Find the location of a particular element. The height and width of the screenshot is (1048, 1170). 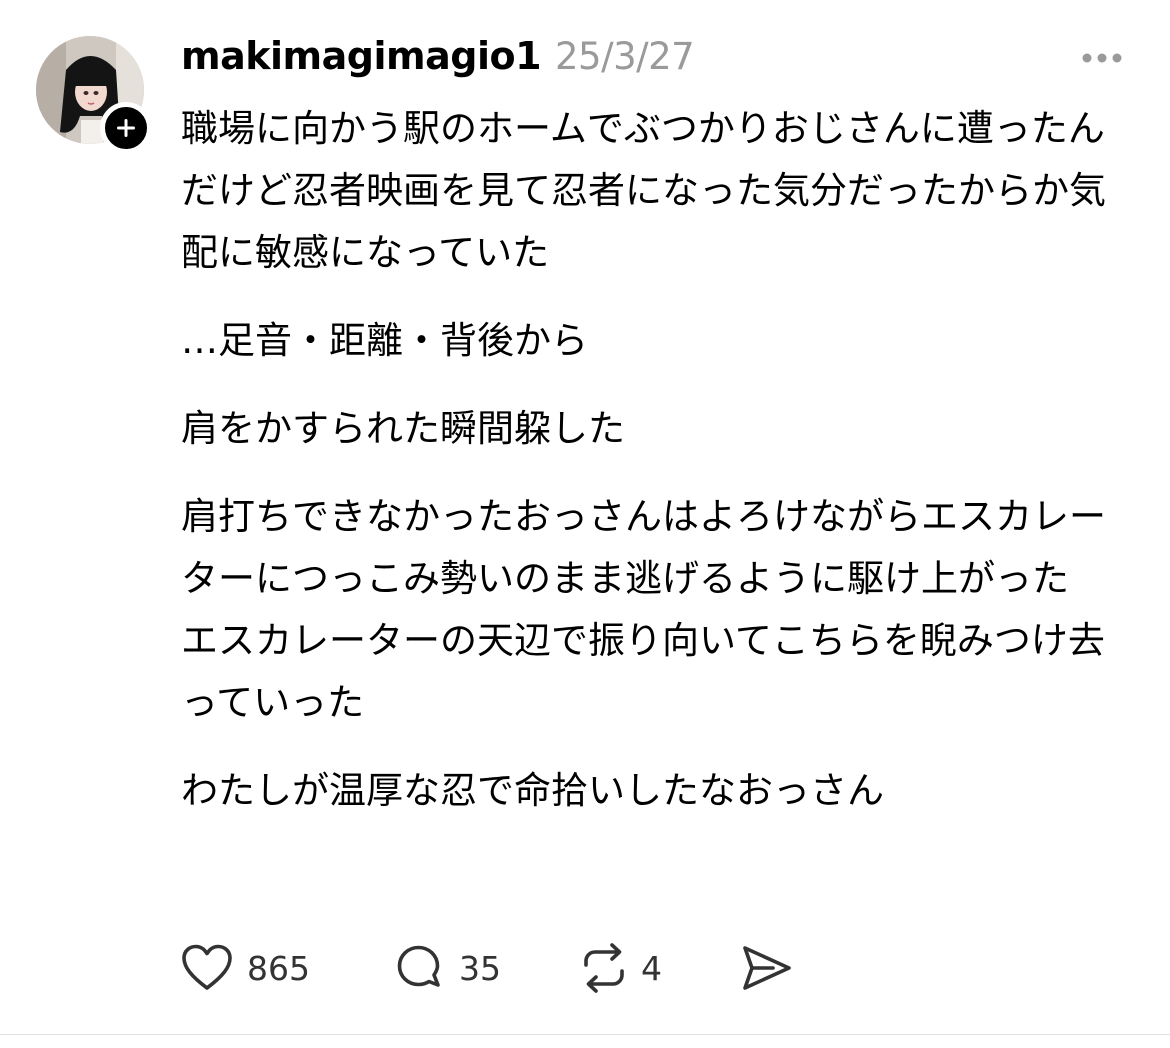

more-options-button is located at coordinates (1102, 58).